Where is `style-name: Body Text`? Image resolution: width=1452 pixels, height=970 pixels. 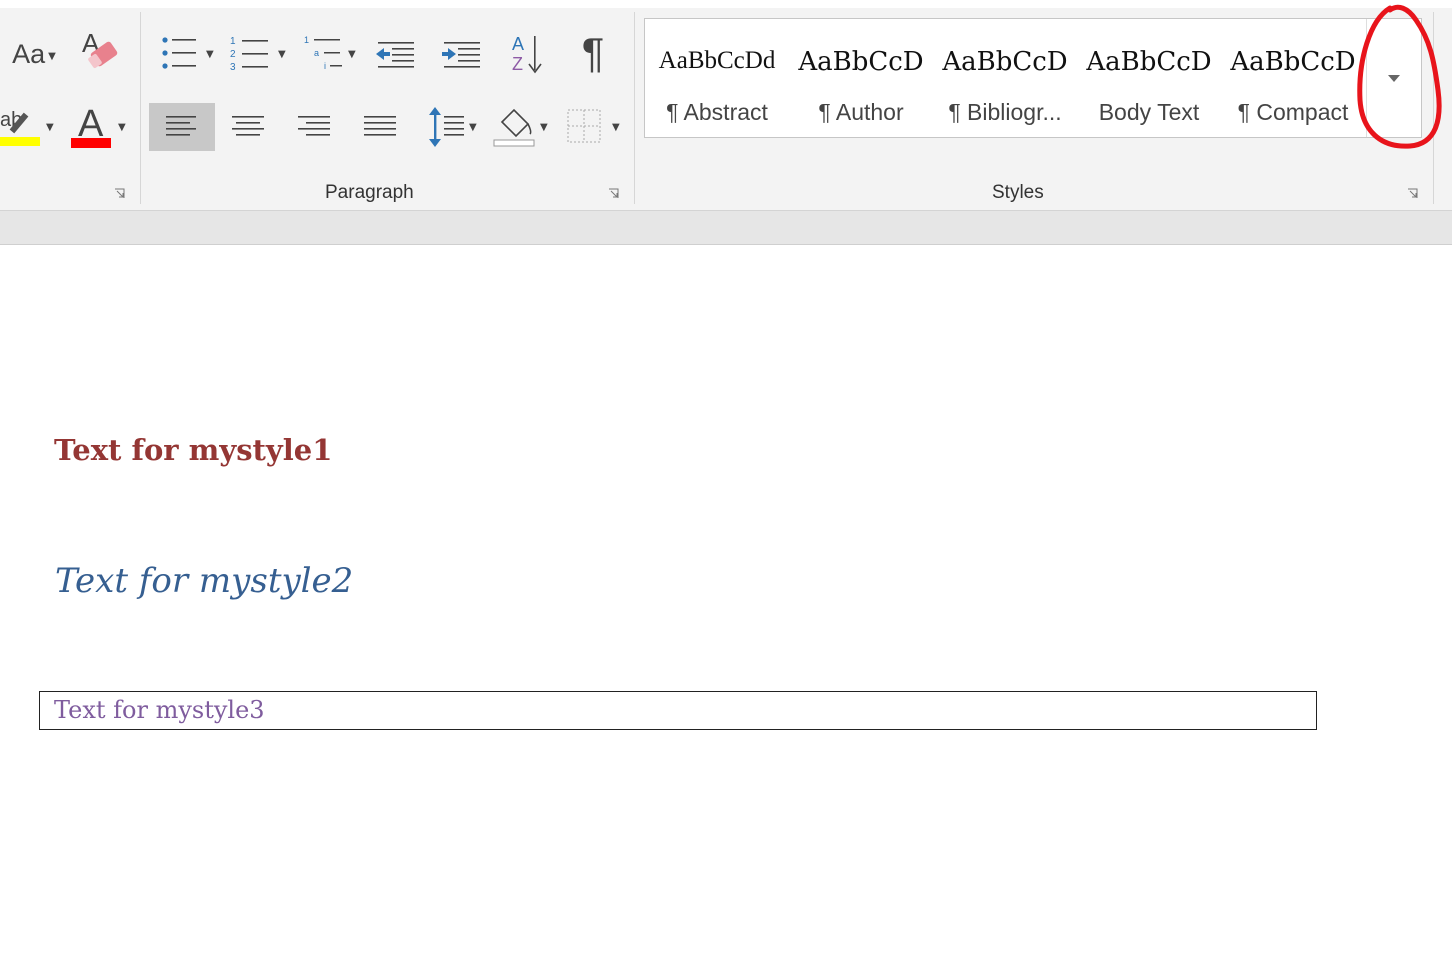 style-name: Body Text is located at coordinates (1149, 112).